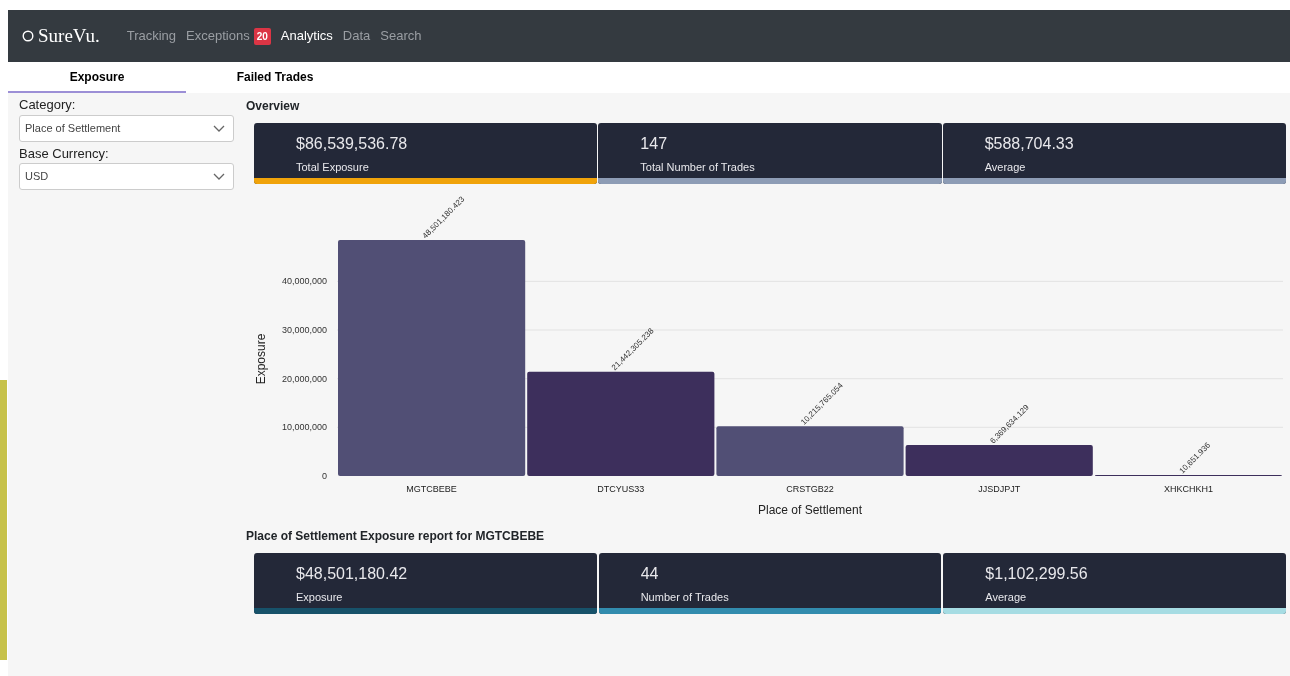  I want to click on stat-label: Number of Trades, so click(684, 597).